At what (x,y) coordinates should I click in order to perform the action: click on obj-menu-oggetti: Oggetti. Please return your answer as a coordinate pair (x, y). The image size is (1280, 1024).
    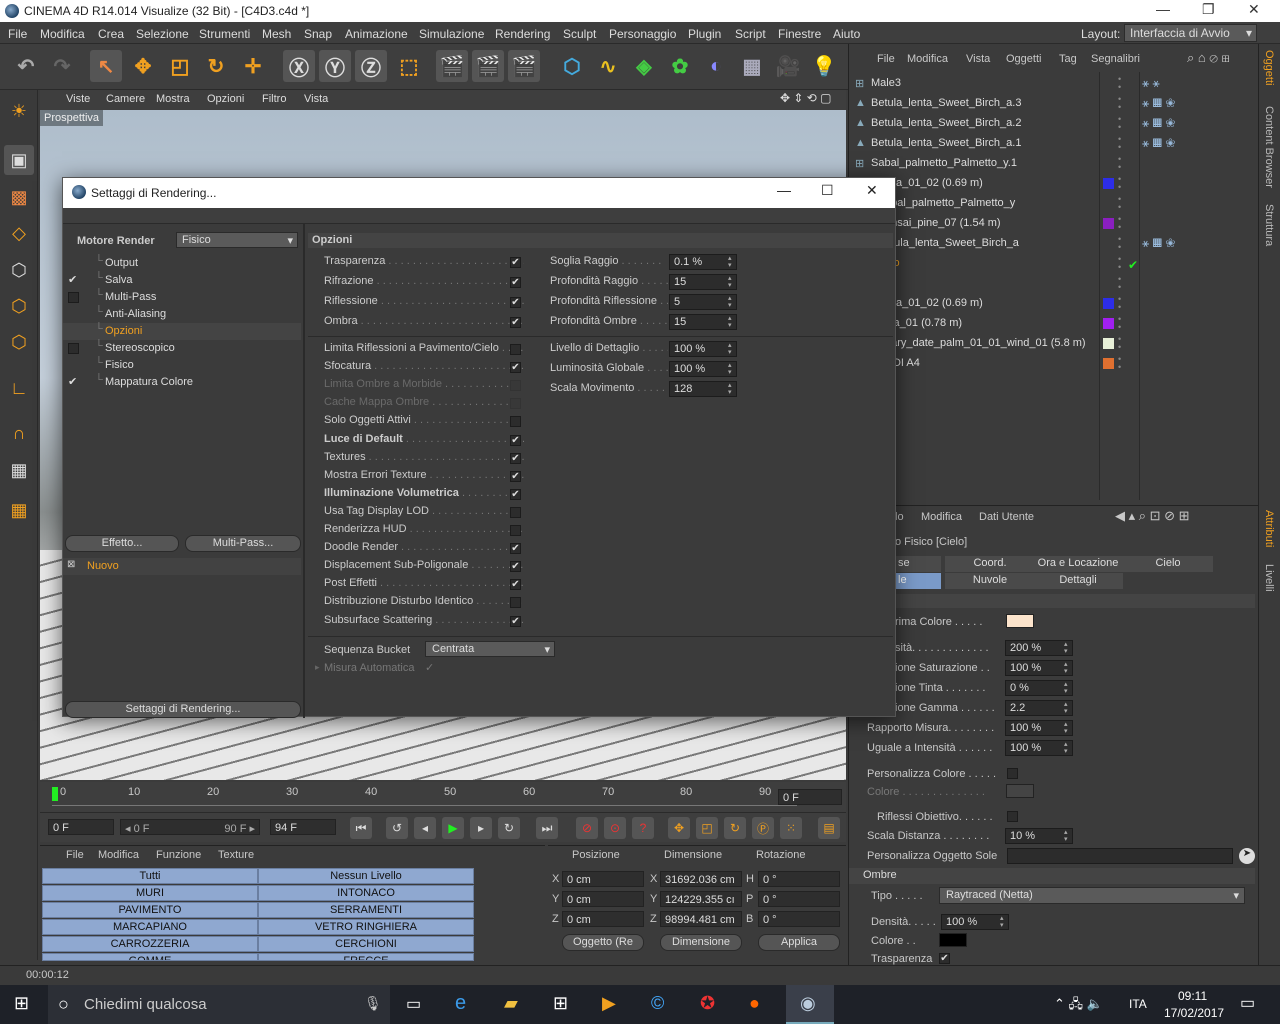
    Looking at the image, I should click on (1023, 59).